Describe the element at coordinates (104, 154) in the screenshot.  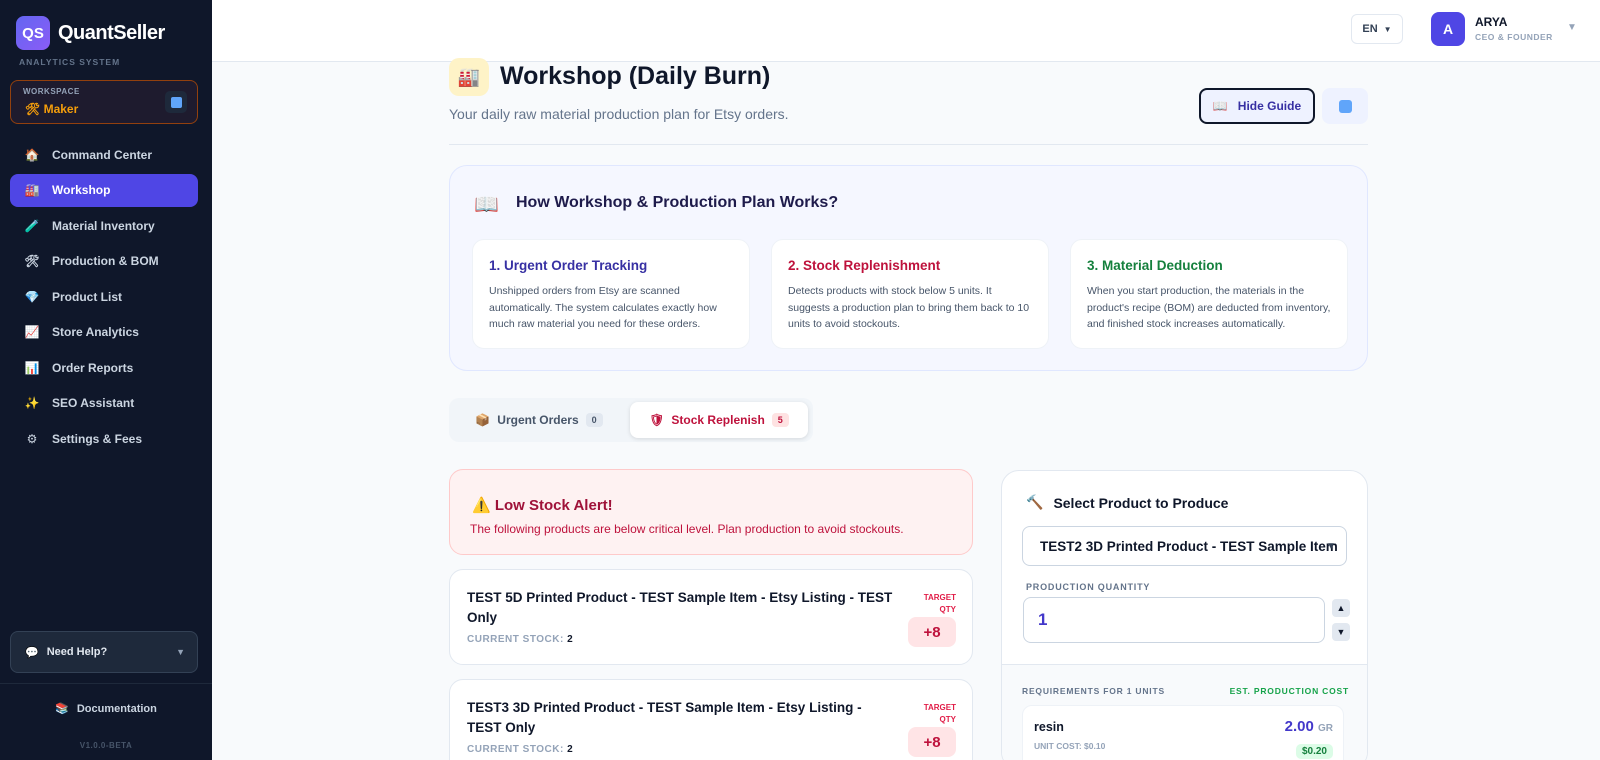
I see `sidebar-item-command-center: 🏠 Command Center` at that location.